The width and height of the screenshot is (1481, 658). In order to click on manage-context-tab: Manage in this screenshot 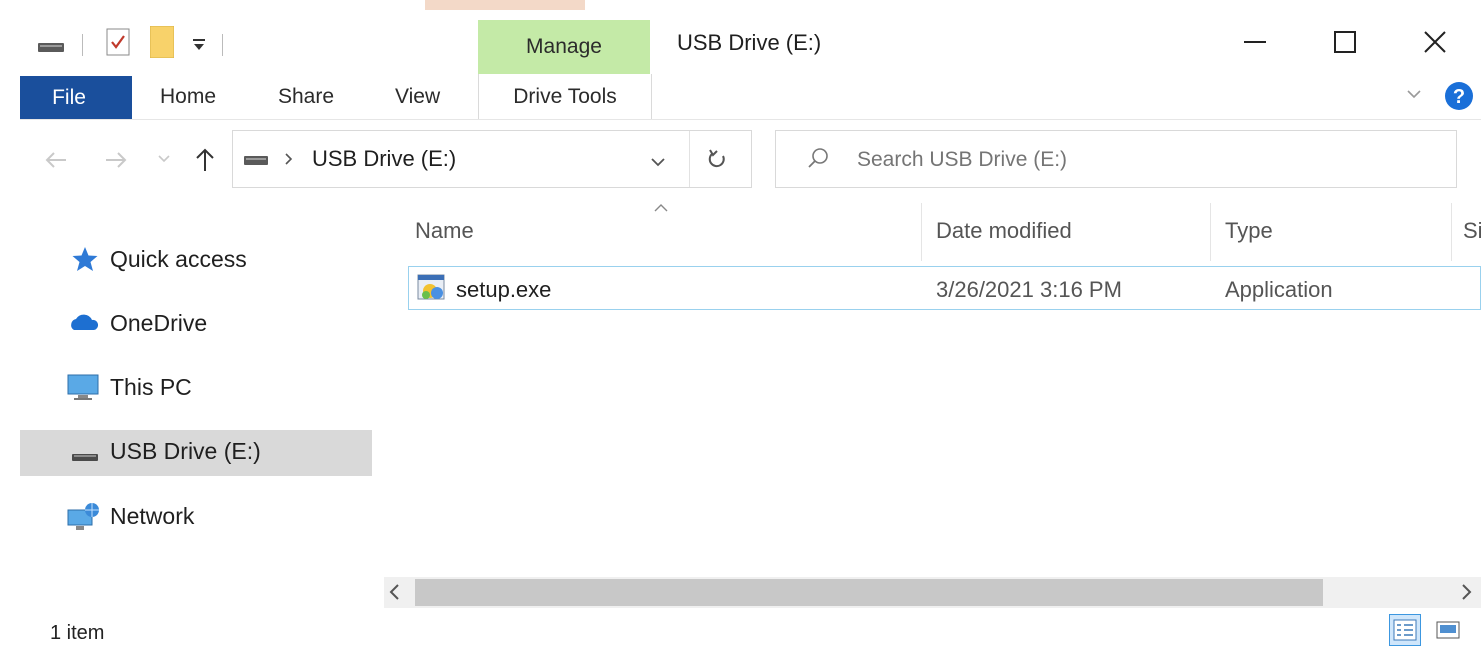, I will do `click(564, 47)`.